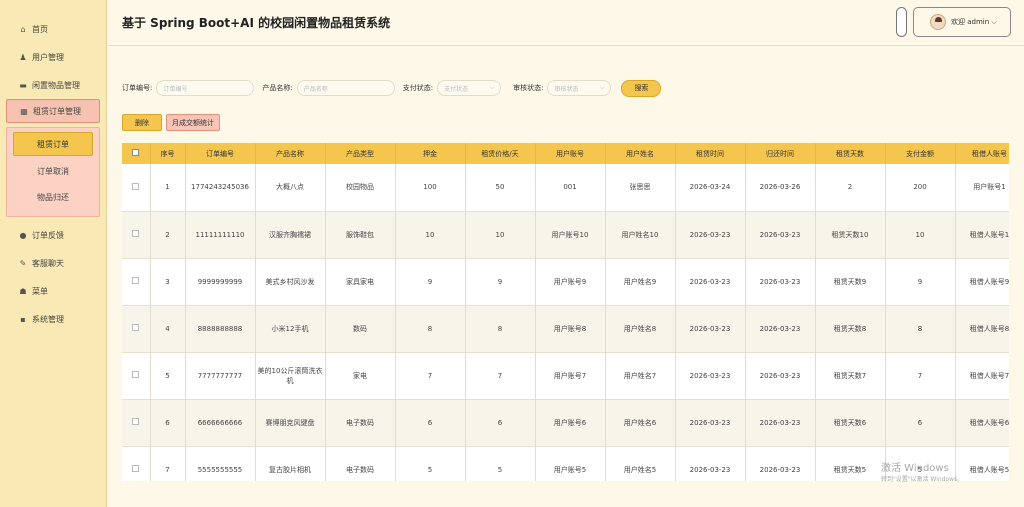 The width and height of the screenshot is (1024, 507). I want to click on table-cell: 用户姓名5, so click(640, 463).